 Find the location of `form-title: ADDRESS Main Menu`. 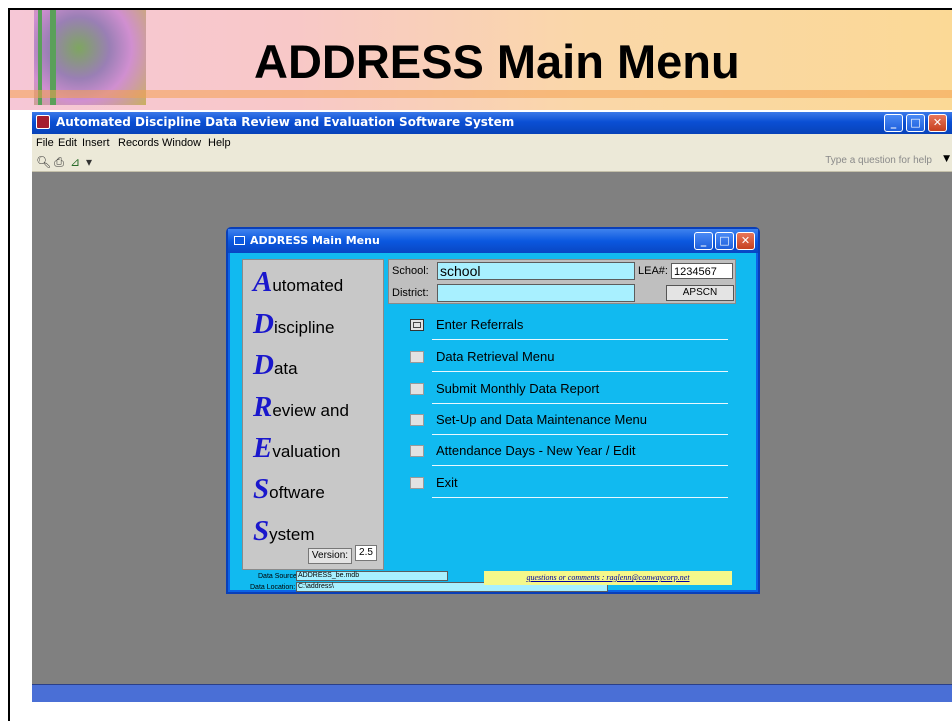

form-title: ADDRESS Main Menu is located at coordinates (315, 240).